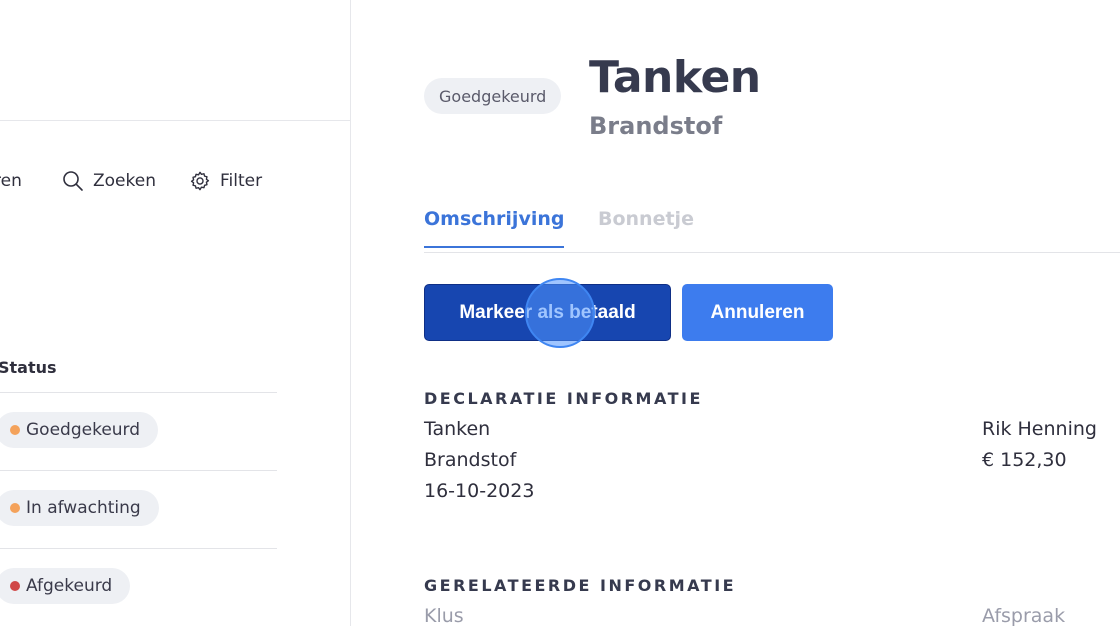 This screenshot has height=626, width=1120. Describe the element at coordinates (470, 460) in the screenshot. I see `declaration-category: Brandstof` at that location.